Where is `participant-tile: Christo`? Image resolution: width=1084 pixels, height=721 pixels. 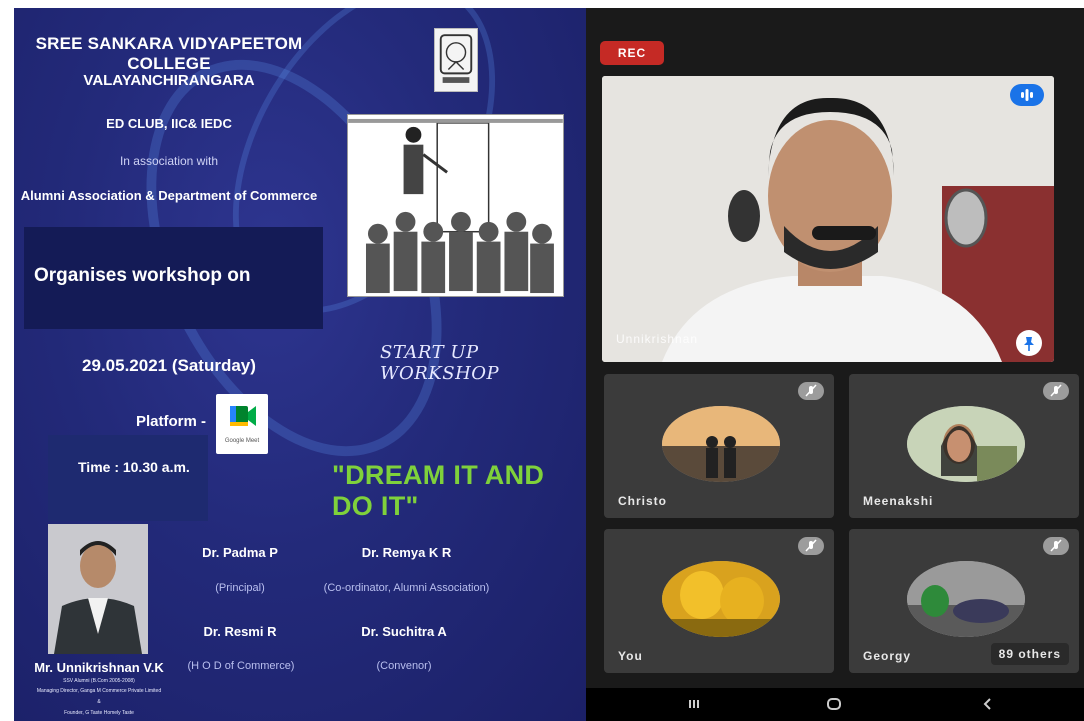 participant-tile: Christo is located at coordinates (719, 446).